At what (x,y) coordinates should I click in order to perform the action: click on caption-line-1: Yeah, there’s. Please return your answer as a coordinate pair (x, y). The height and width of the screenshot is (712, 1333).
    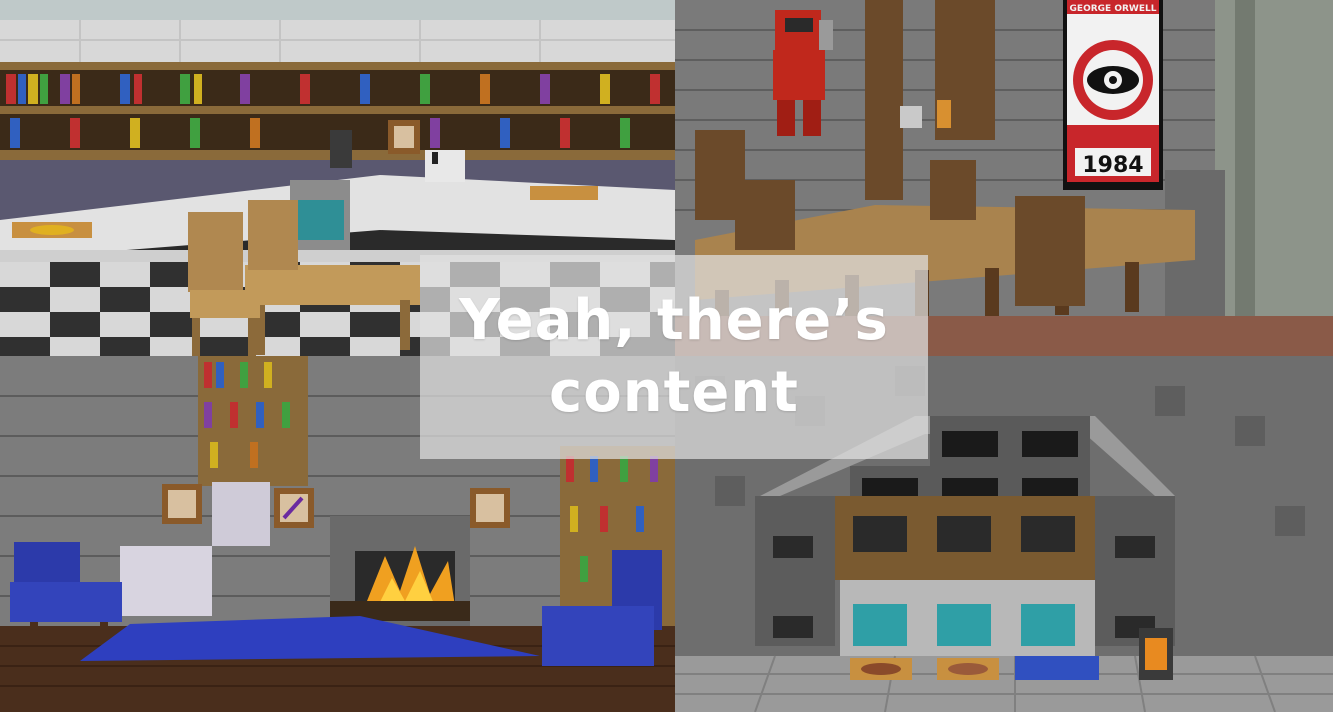
    Looking at the image, I should click on (674, 320).